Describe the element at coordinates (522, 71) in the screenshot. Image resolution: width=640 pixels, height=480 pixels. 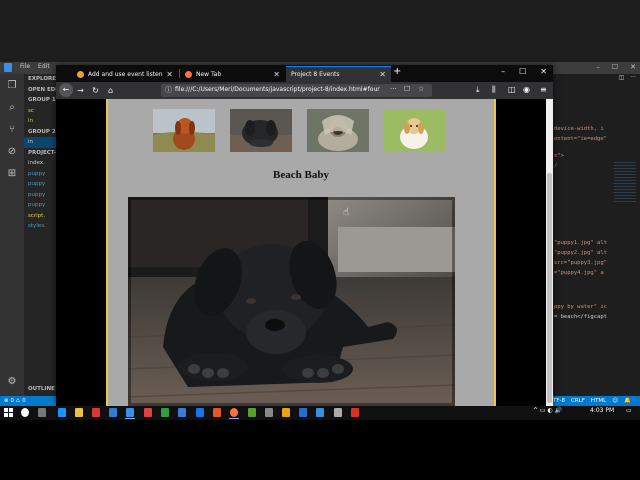
I see `maximize-icon: ☐` at that location.